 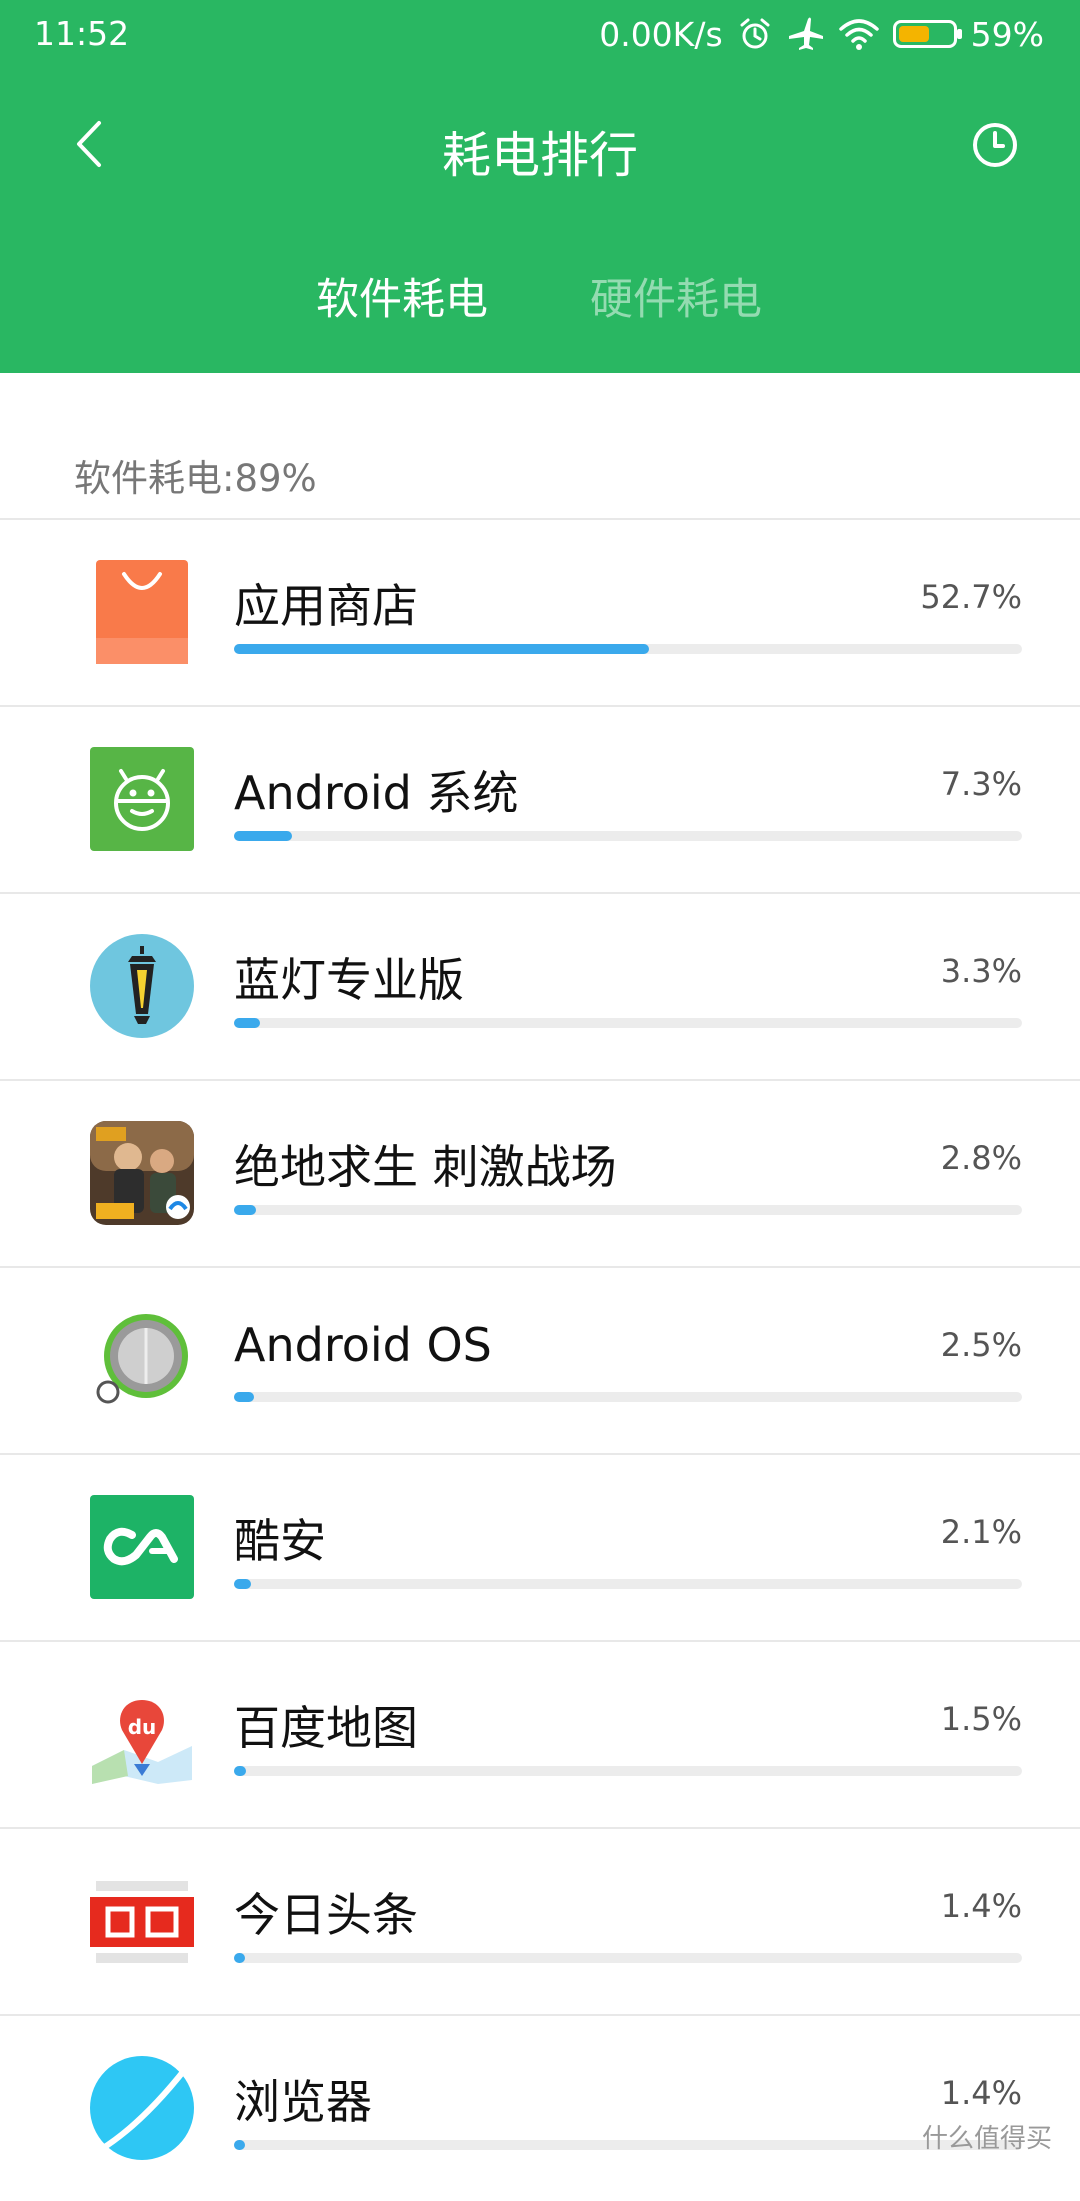 I want to click on app-percent: 2.1%, so click(x=981, y=1532).